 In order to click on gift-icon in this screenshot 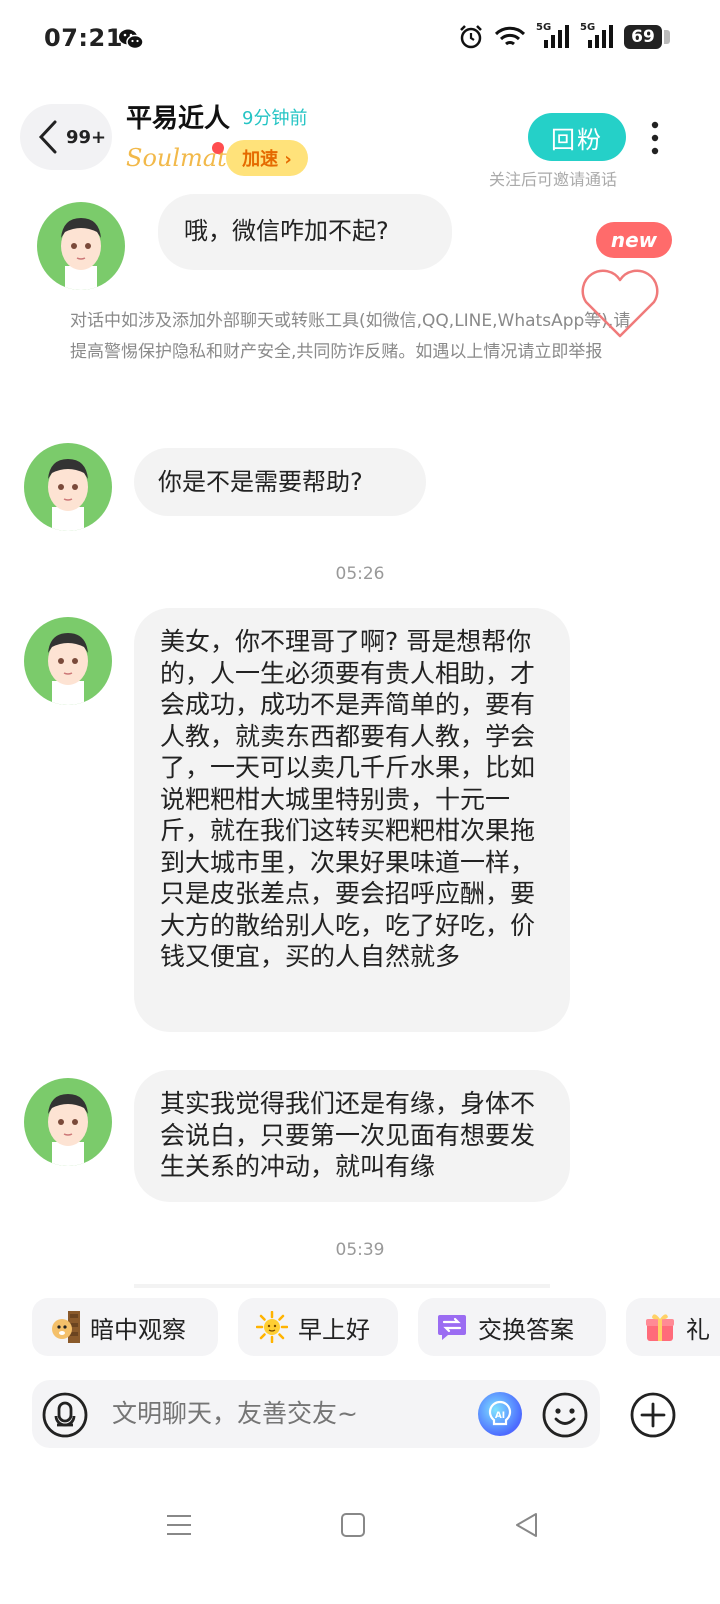, I will do `click(660, 1327)`.